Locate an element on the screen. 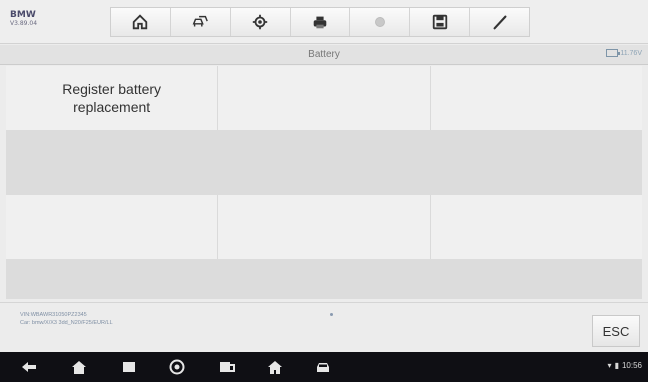  settings-button is located at coordinates (260, 22).